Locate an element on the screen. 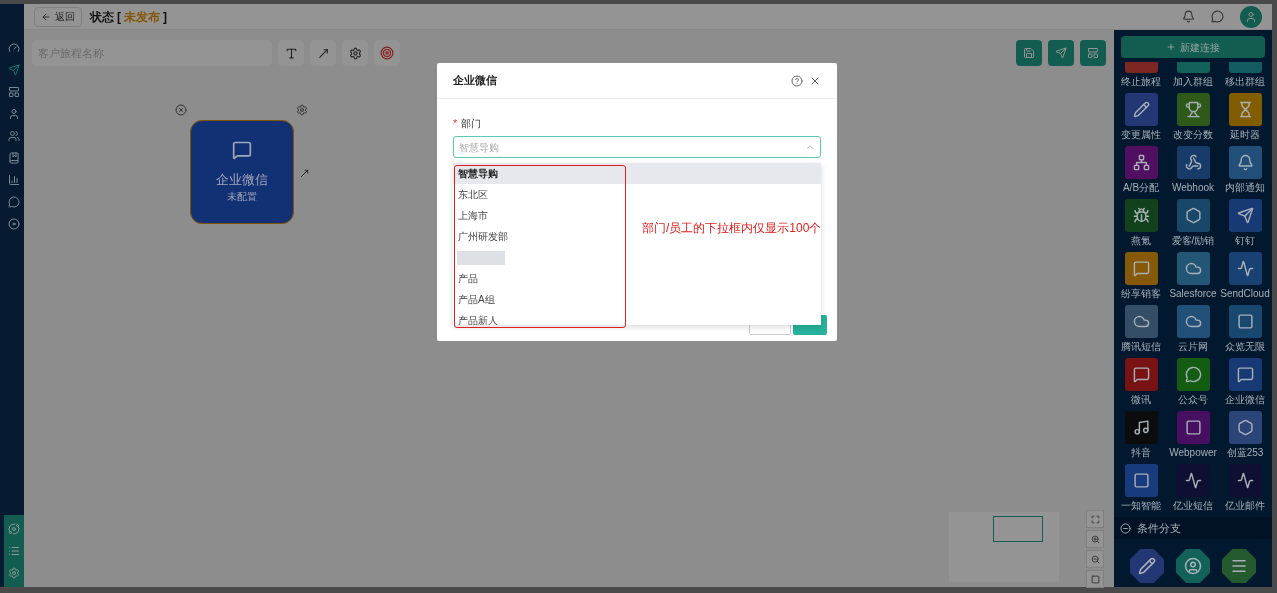  palette-label: 燕氪 is located at coordinates (1141, 241).